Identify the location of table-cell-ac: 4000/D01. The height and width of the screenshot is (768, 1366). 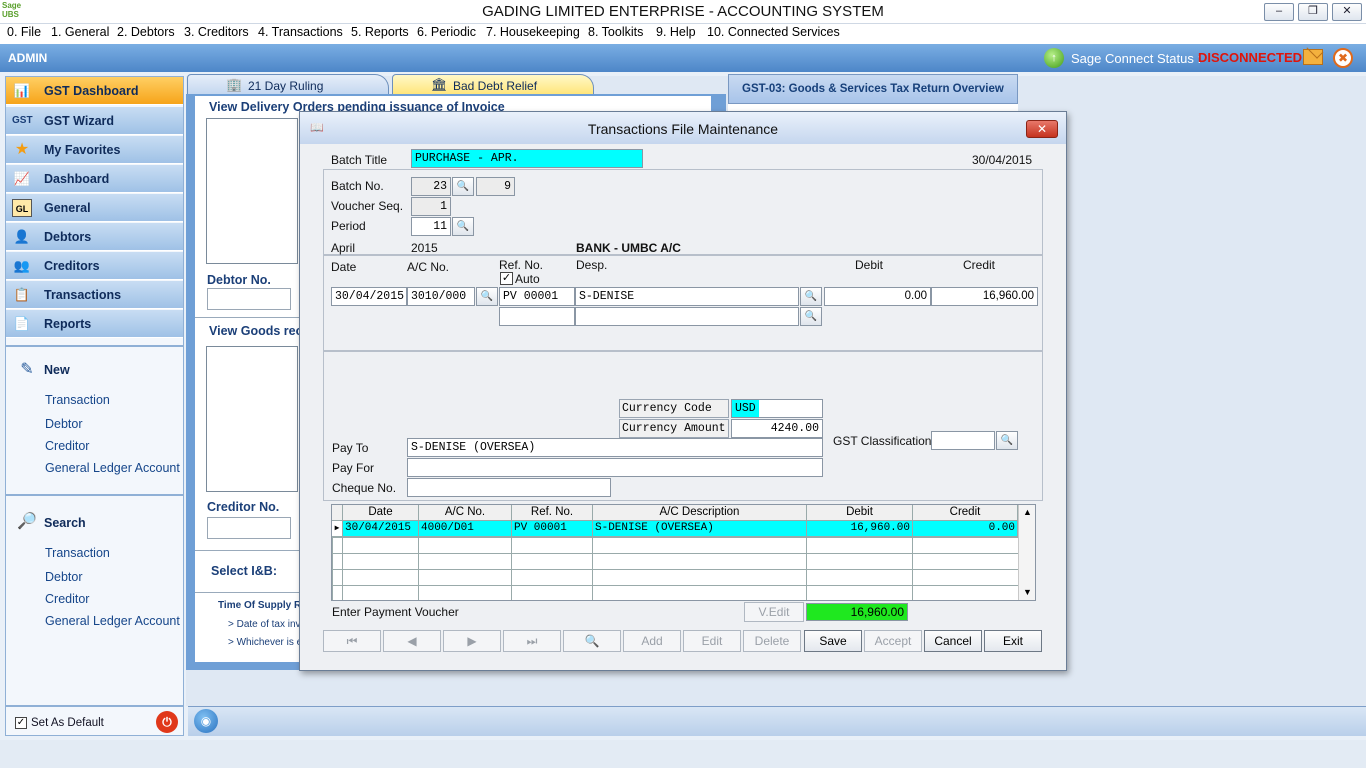
(465, 529).